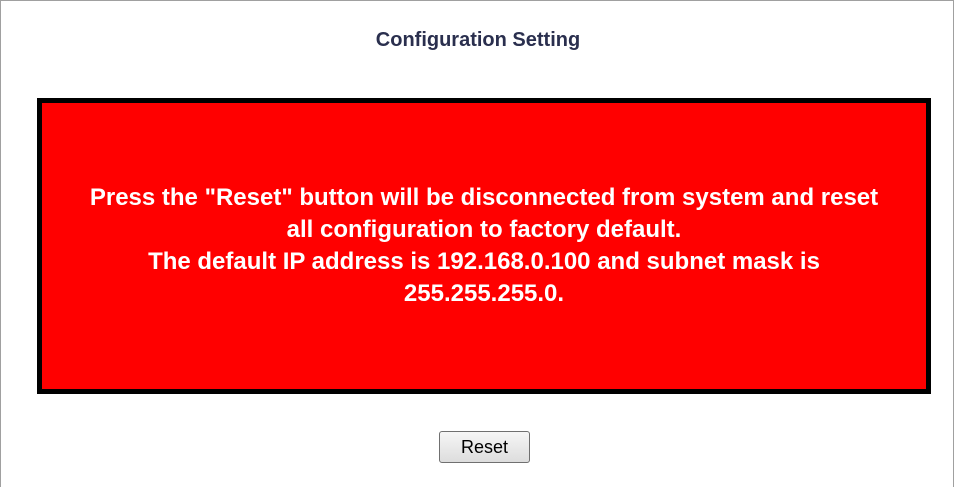  What do you see at coordinates (484, 447) in the screenshot?
I see `reset-button: Reset` at bounding box center [484, 447].